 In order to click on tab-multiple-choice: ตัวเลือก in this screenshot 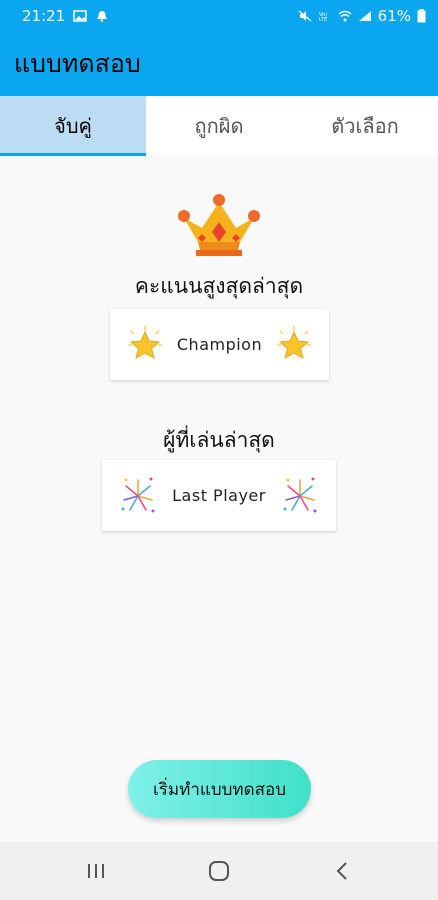, I will do `click(365, 126)`.